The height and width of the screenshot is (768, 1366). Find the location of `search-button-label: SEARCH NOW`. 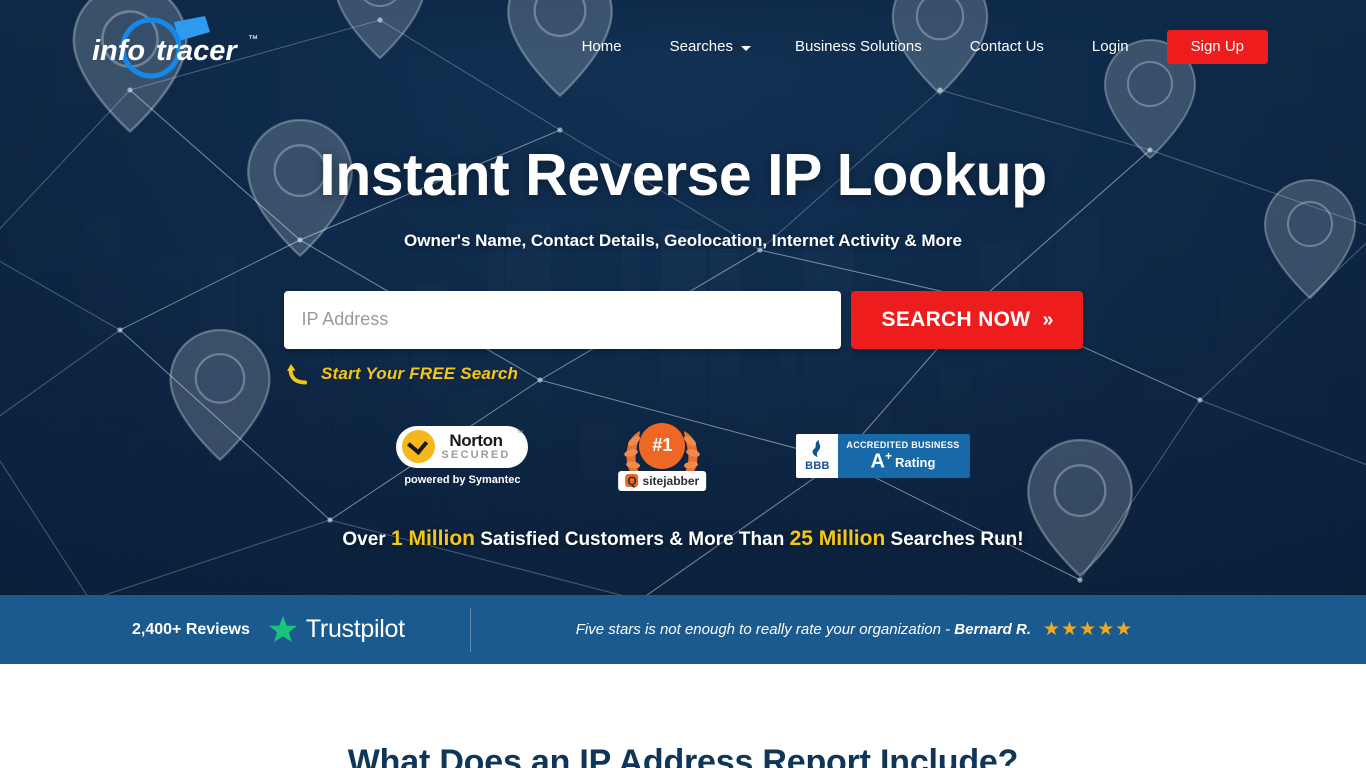

search-button-label: SEARCH NOW is located at coordinates (956, 319).